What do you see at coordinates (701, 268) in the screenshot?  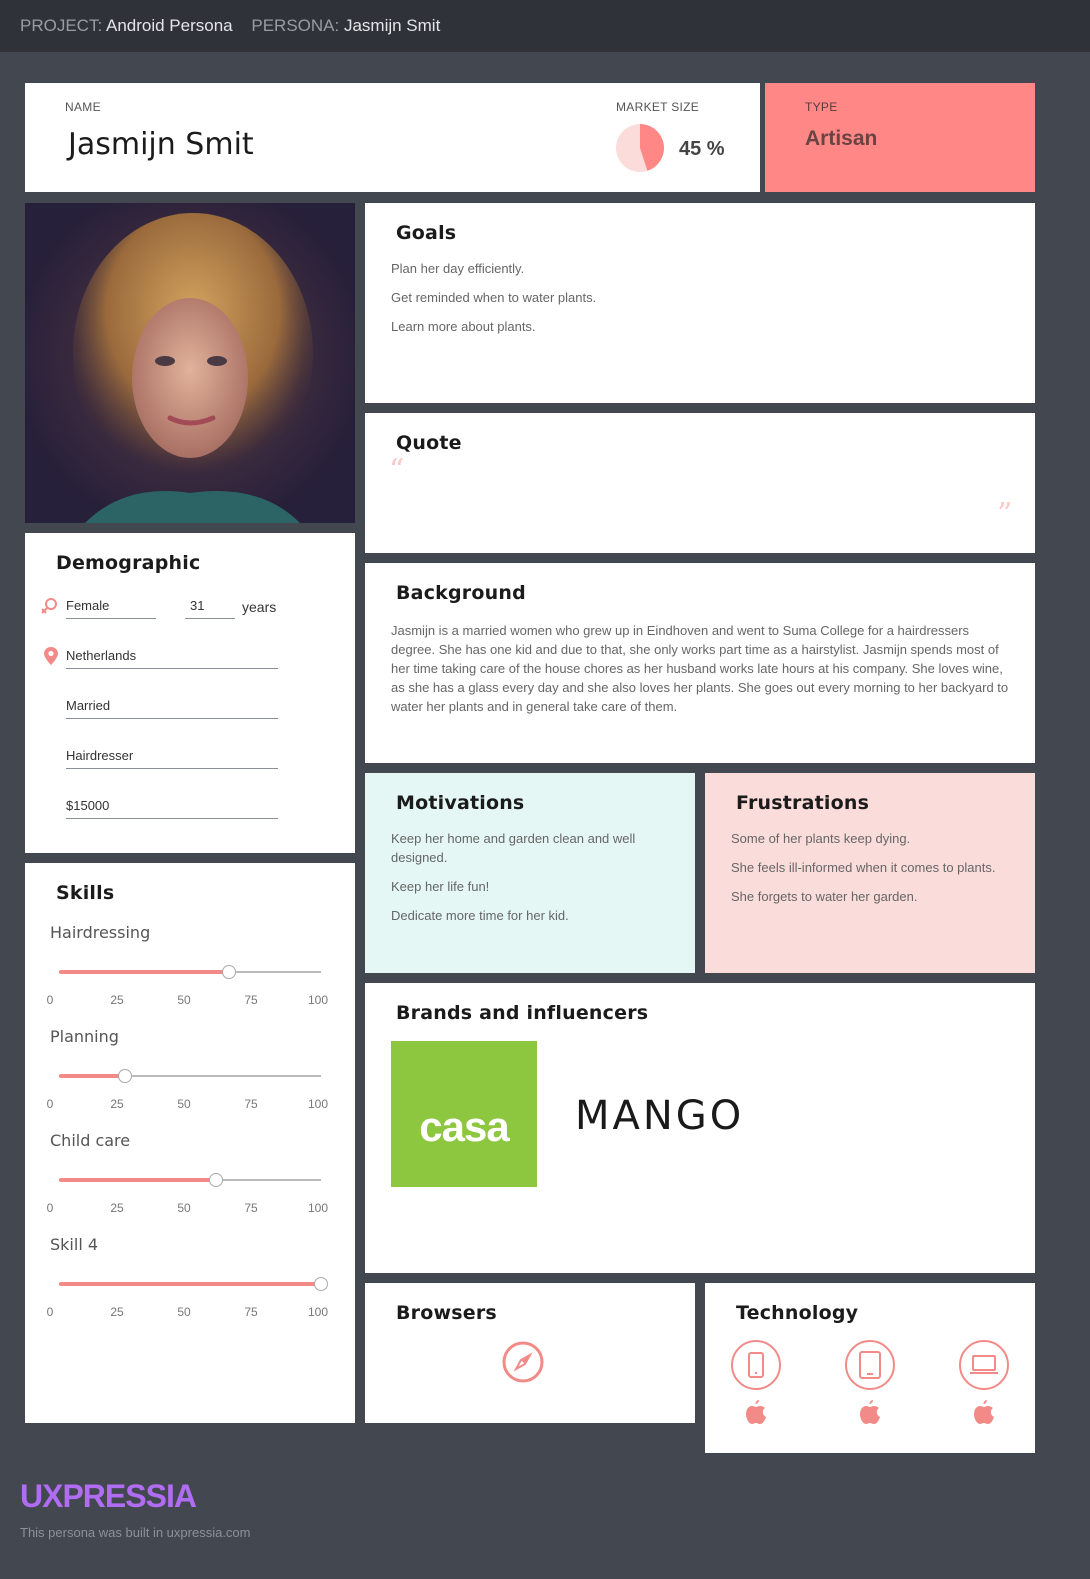 I see `goal-item: Plan her day efficiently.` at bounding box center [701, 268].